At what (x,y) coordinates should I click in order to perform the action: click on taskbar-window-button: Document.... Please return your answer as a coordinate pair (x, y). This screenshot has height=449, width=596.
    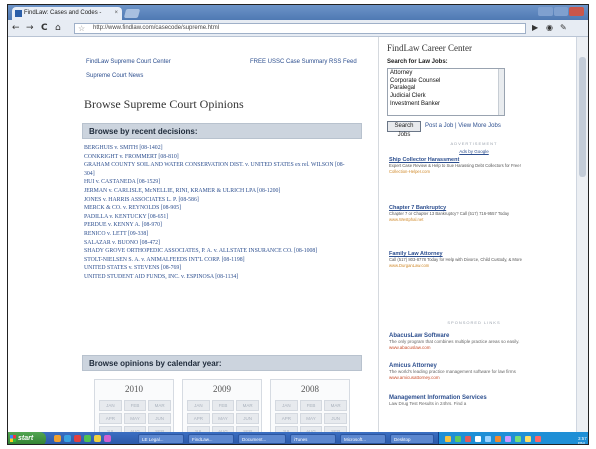
    Looking at the image, I should click on (262, 439).